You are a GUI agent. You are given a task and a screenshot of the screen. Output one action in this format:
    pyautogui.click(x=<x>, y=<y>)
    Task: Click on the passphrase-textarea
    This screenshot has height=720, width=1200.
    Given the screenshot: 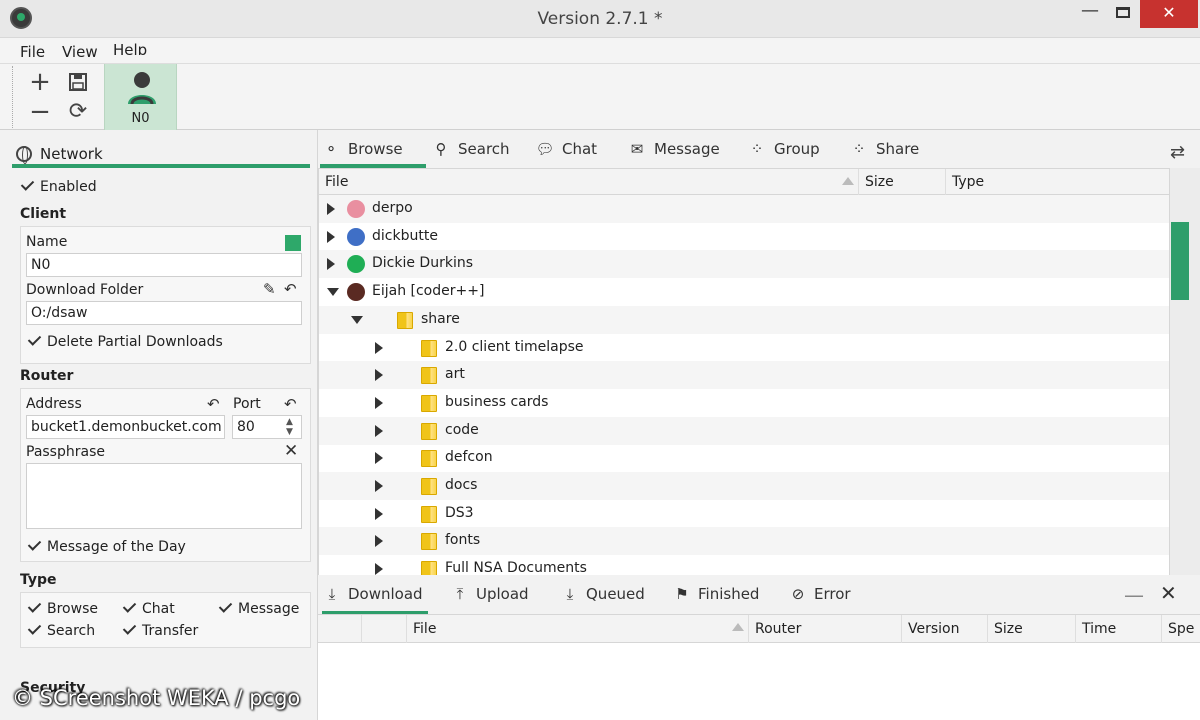 What is the action you would take?
    pyautogui.click(x=164, y=496)
    